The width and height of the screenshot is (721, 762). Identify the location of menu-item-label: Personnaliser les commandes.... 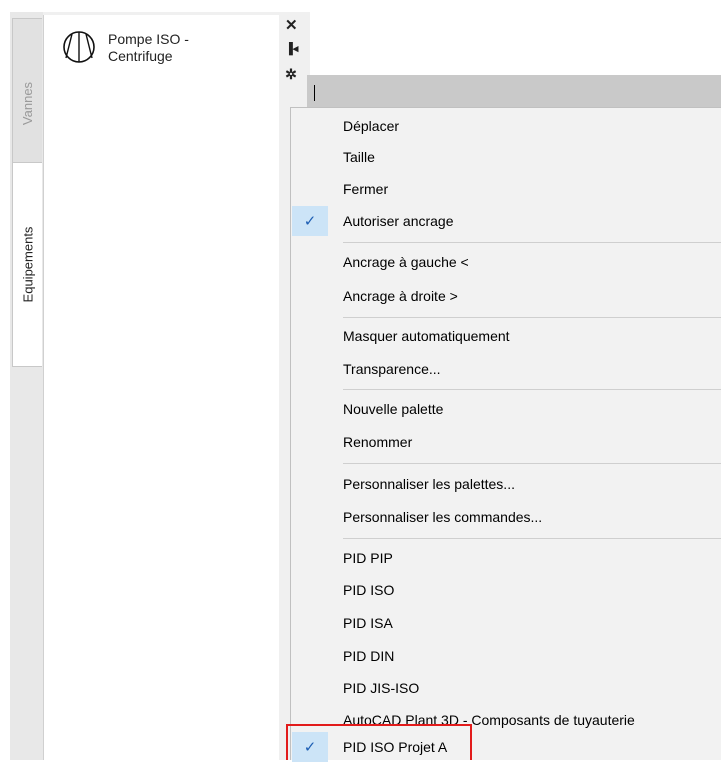
(443, 517).